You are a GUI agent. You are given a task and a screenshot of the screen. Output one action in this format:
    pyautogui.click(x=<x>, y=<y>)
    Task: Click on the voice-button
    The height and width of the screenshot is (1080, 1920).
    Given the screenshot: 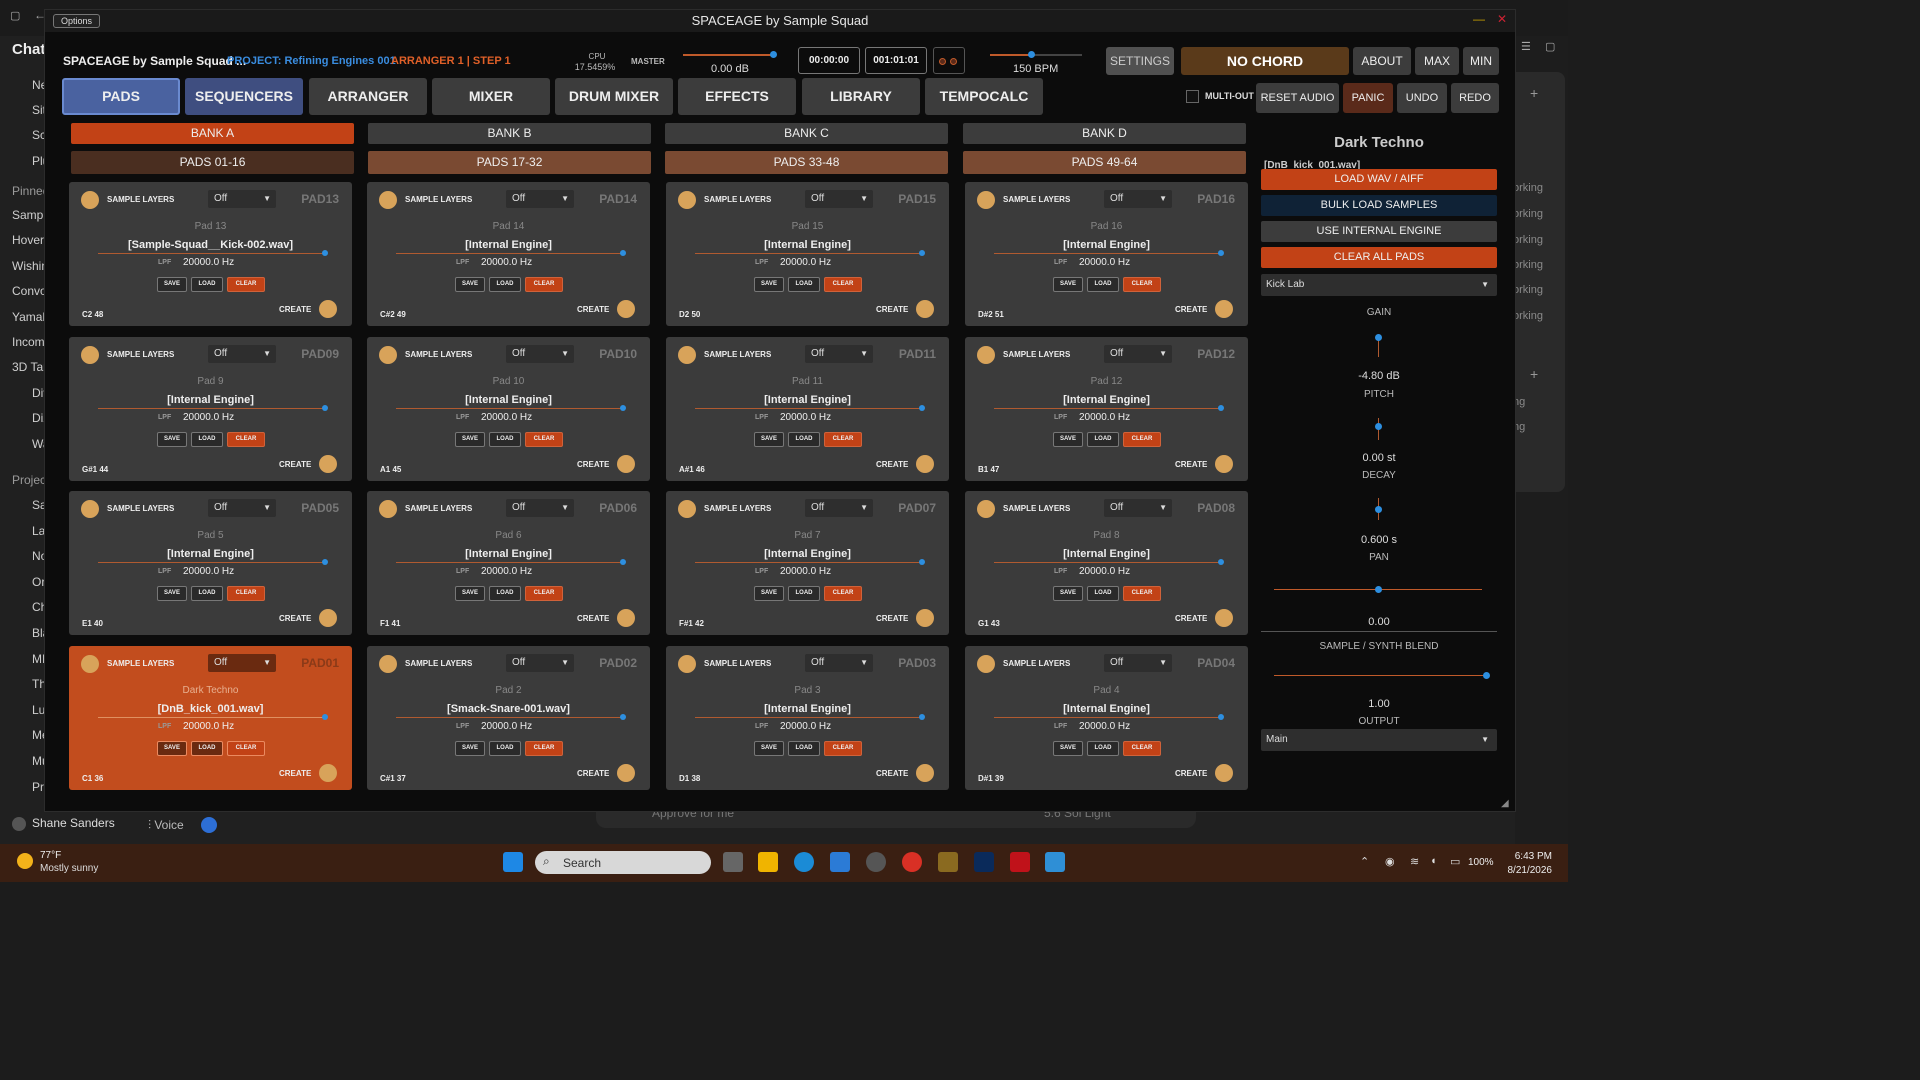 What is the action you would take?
    pyautogui.click(x=209, y=825)
    